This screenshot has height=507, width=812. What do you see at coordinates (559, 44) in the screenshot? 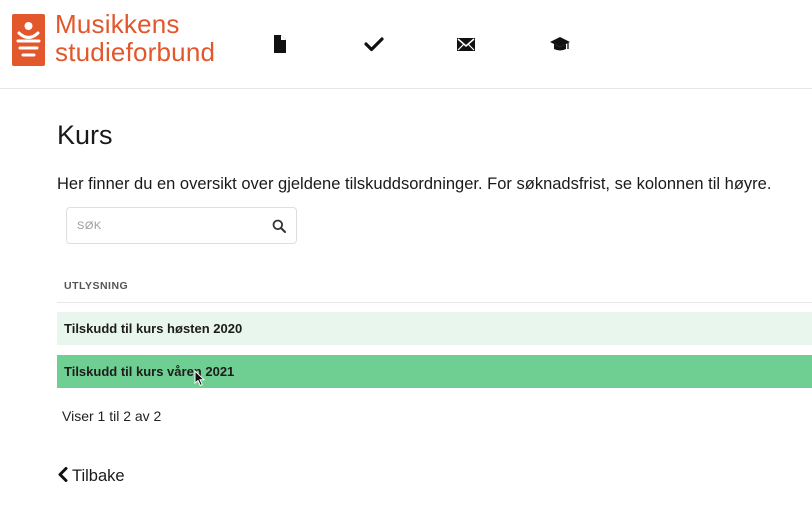
I see `graduation-cap-icon` at bounding box center [559, 44].